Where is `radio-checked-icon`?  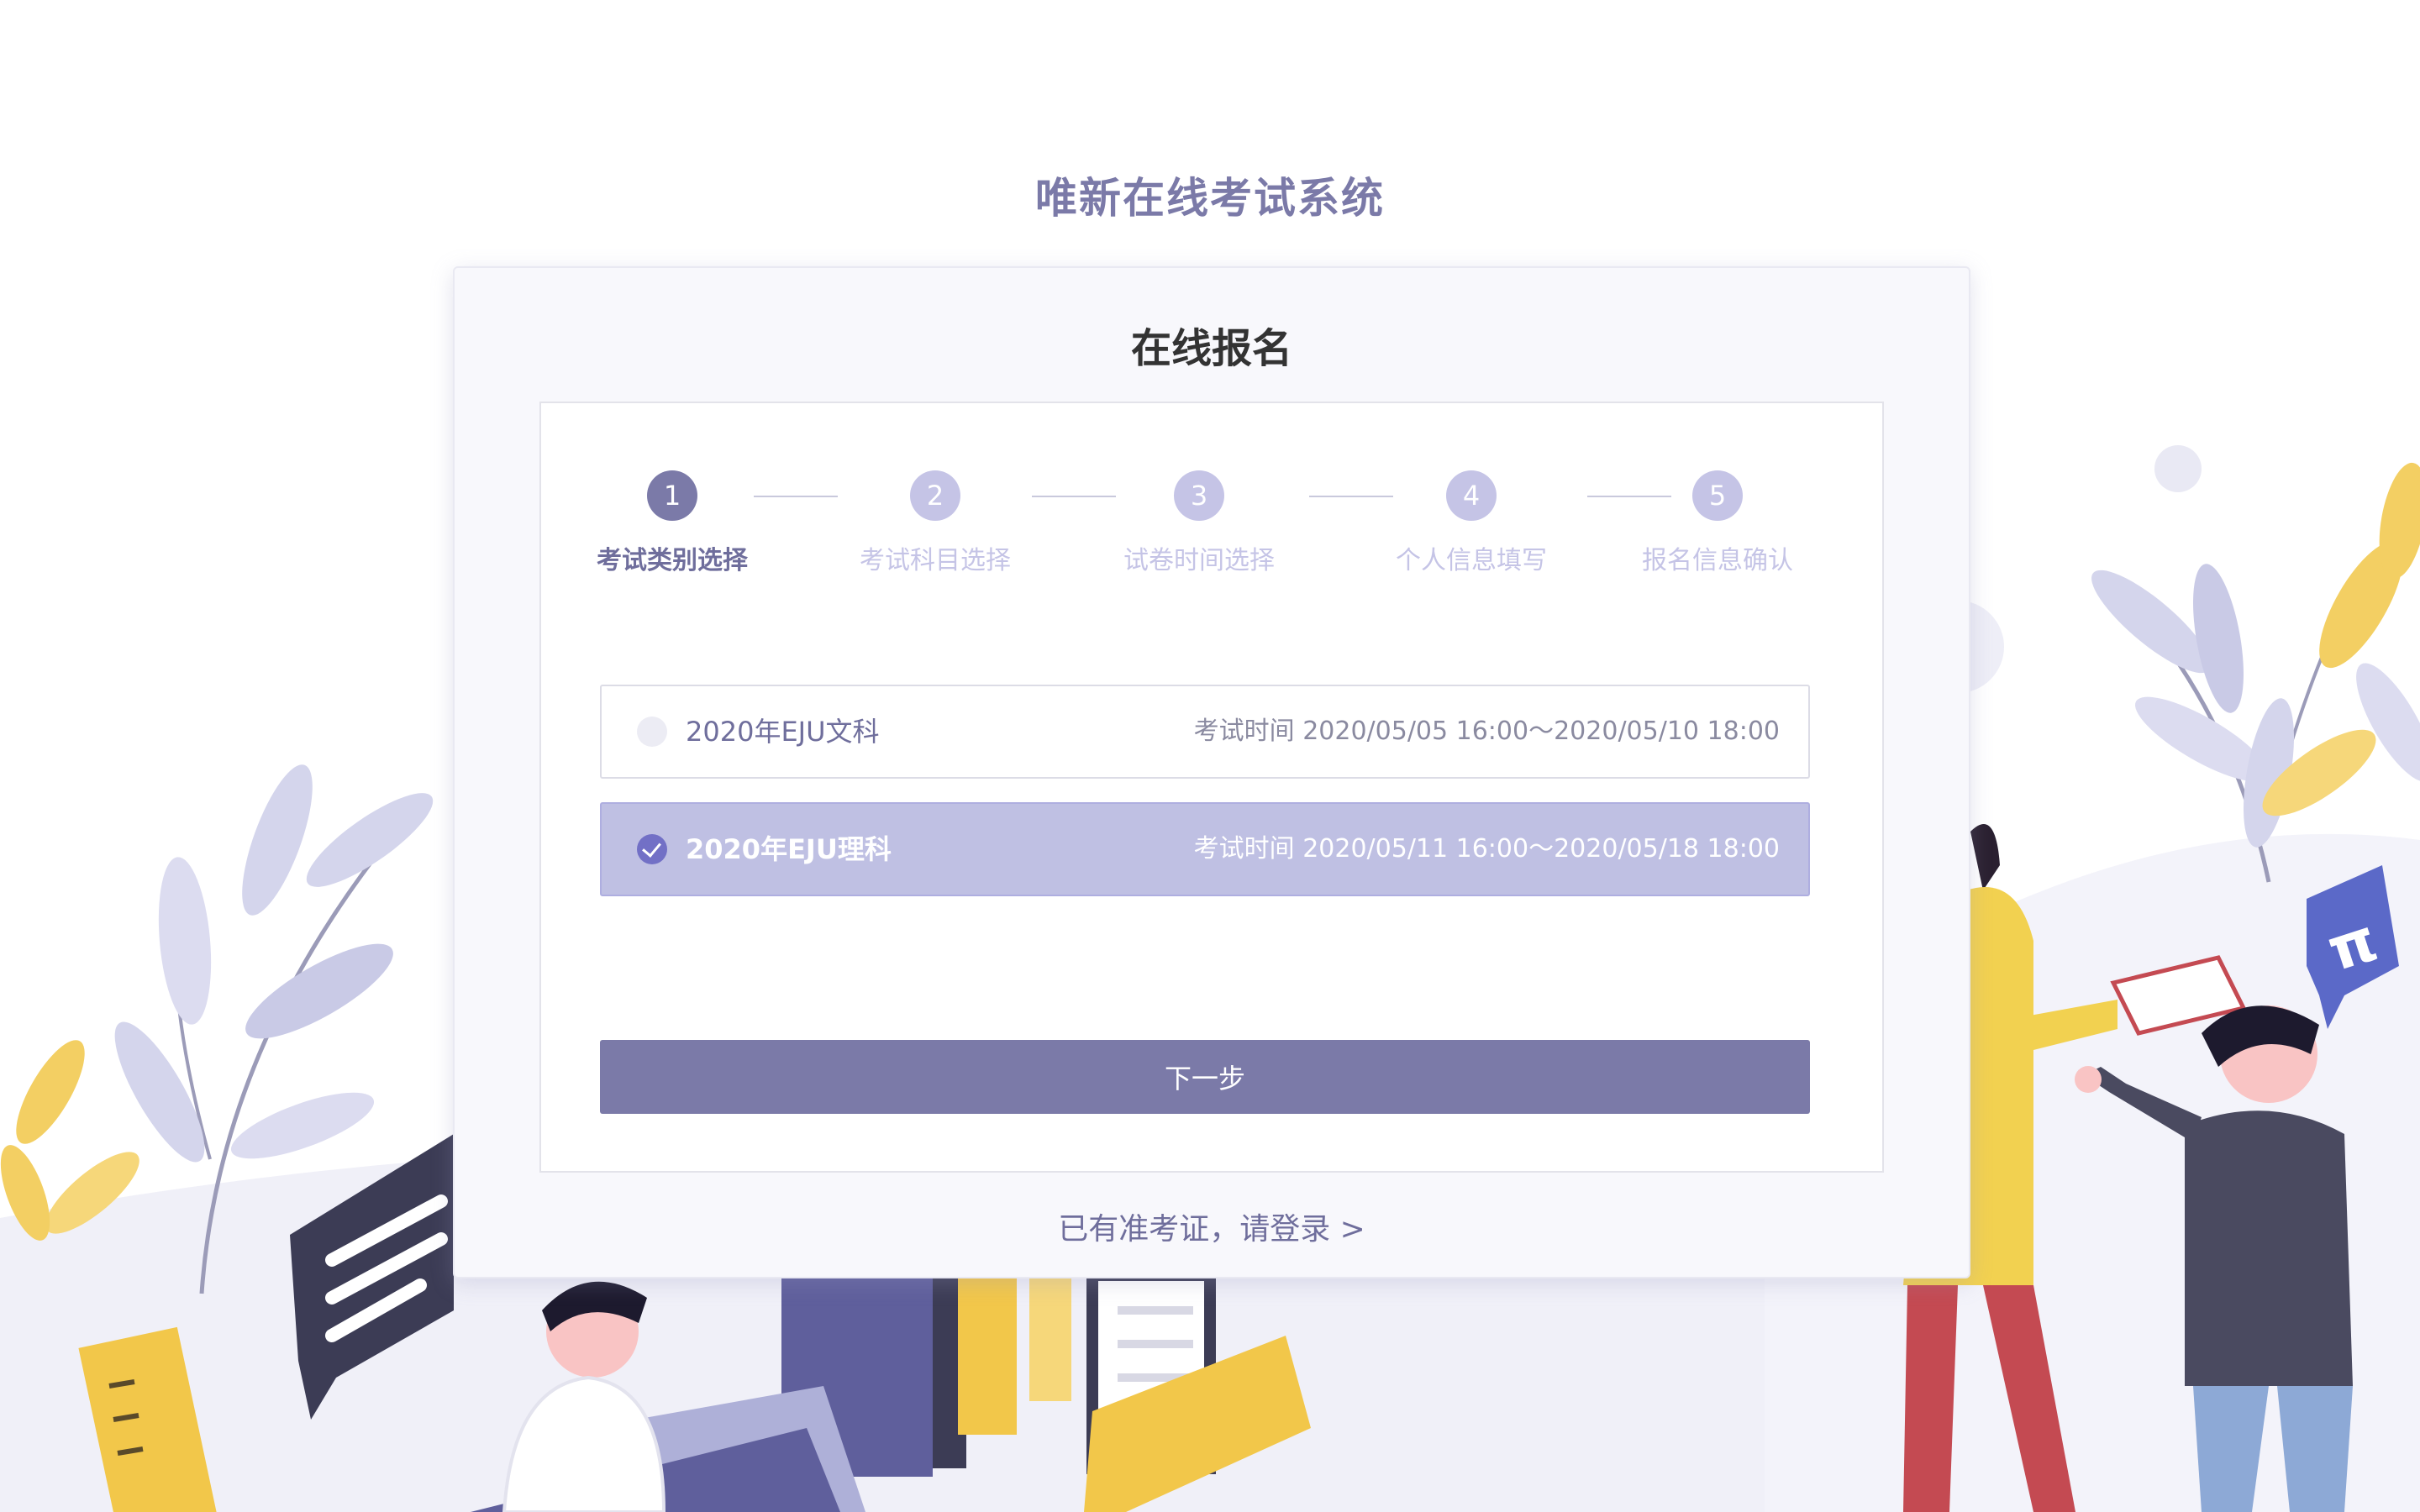 radio-checked-icon is located at coordinates (652, 849).